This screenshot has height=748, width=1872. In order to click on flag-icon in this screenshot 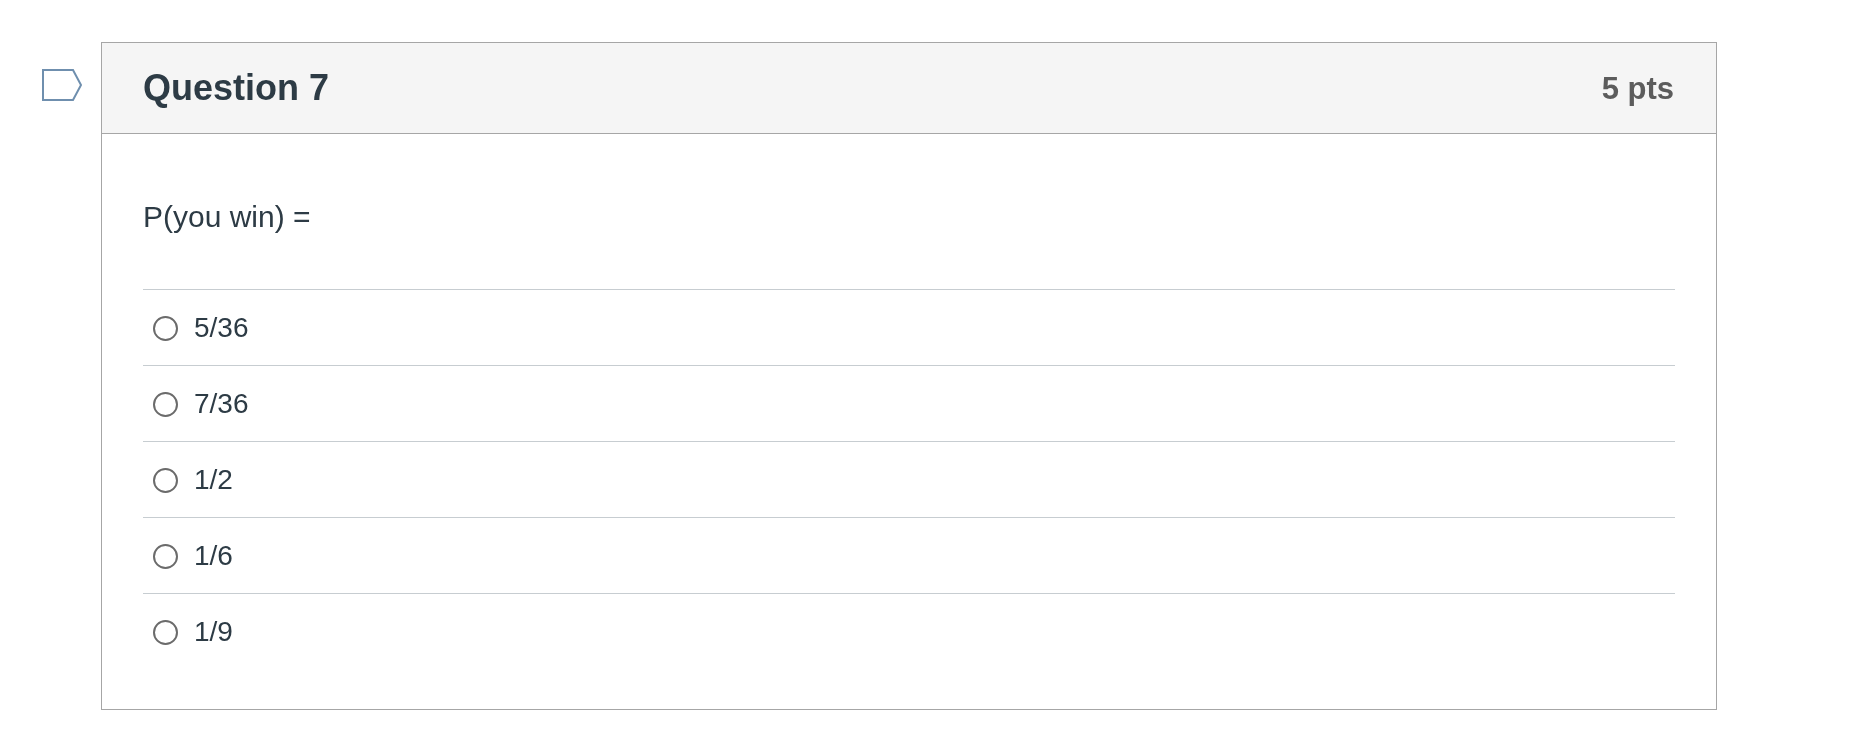, I will do `click(62, 85)`.